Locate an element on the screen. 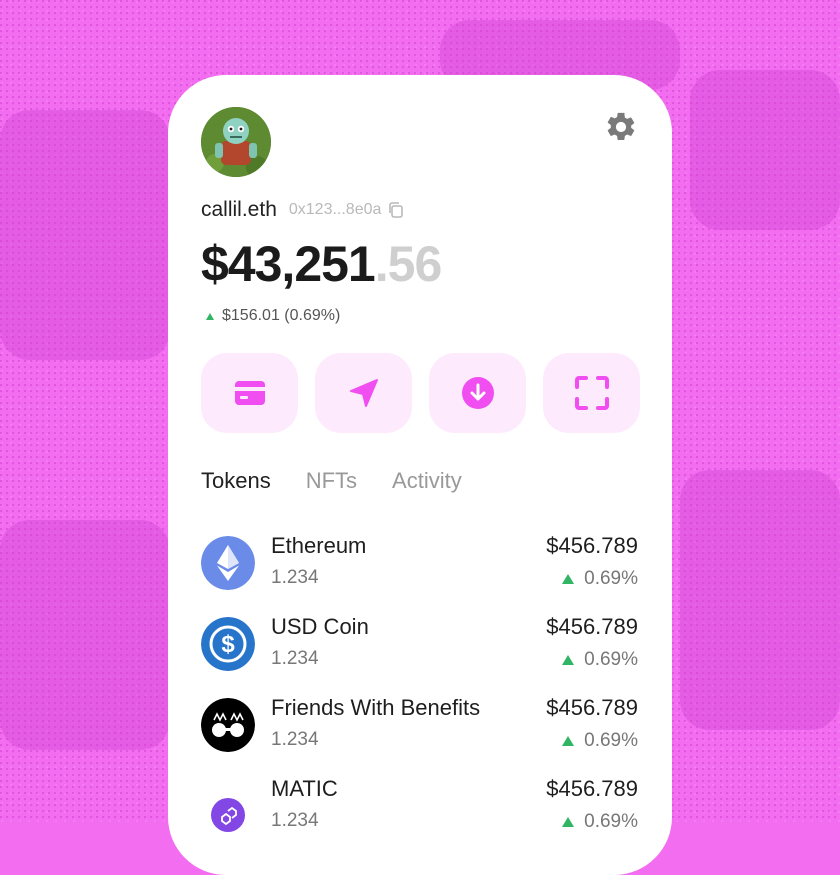 The width and height of the screenshot is (840, 875). receive-button is located at coordinates (477, 393).